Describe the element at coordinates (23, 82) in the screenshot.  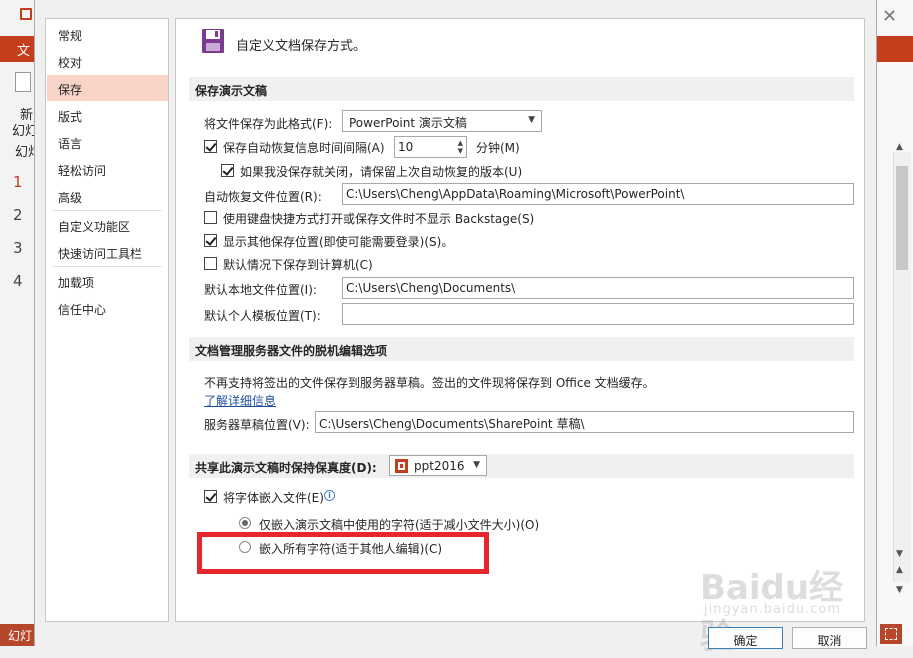
I see `new-slide-icon` at that location.